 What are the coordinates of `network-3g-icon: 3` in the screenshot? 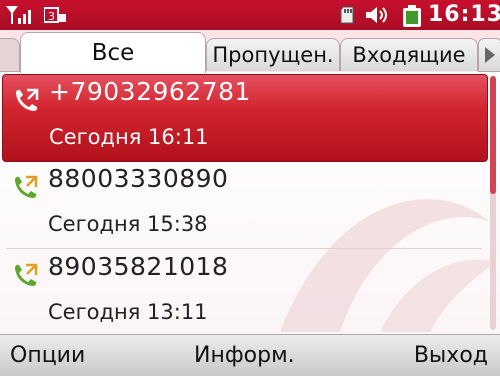 It's located at (55, 15).